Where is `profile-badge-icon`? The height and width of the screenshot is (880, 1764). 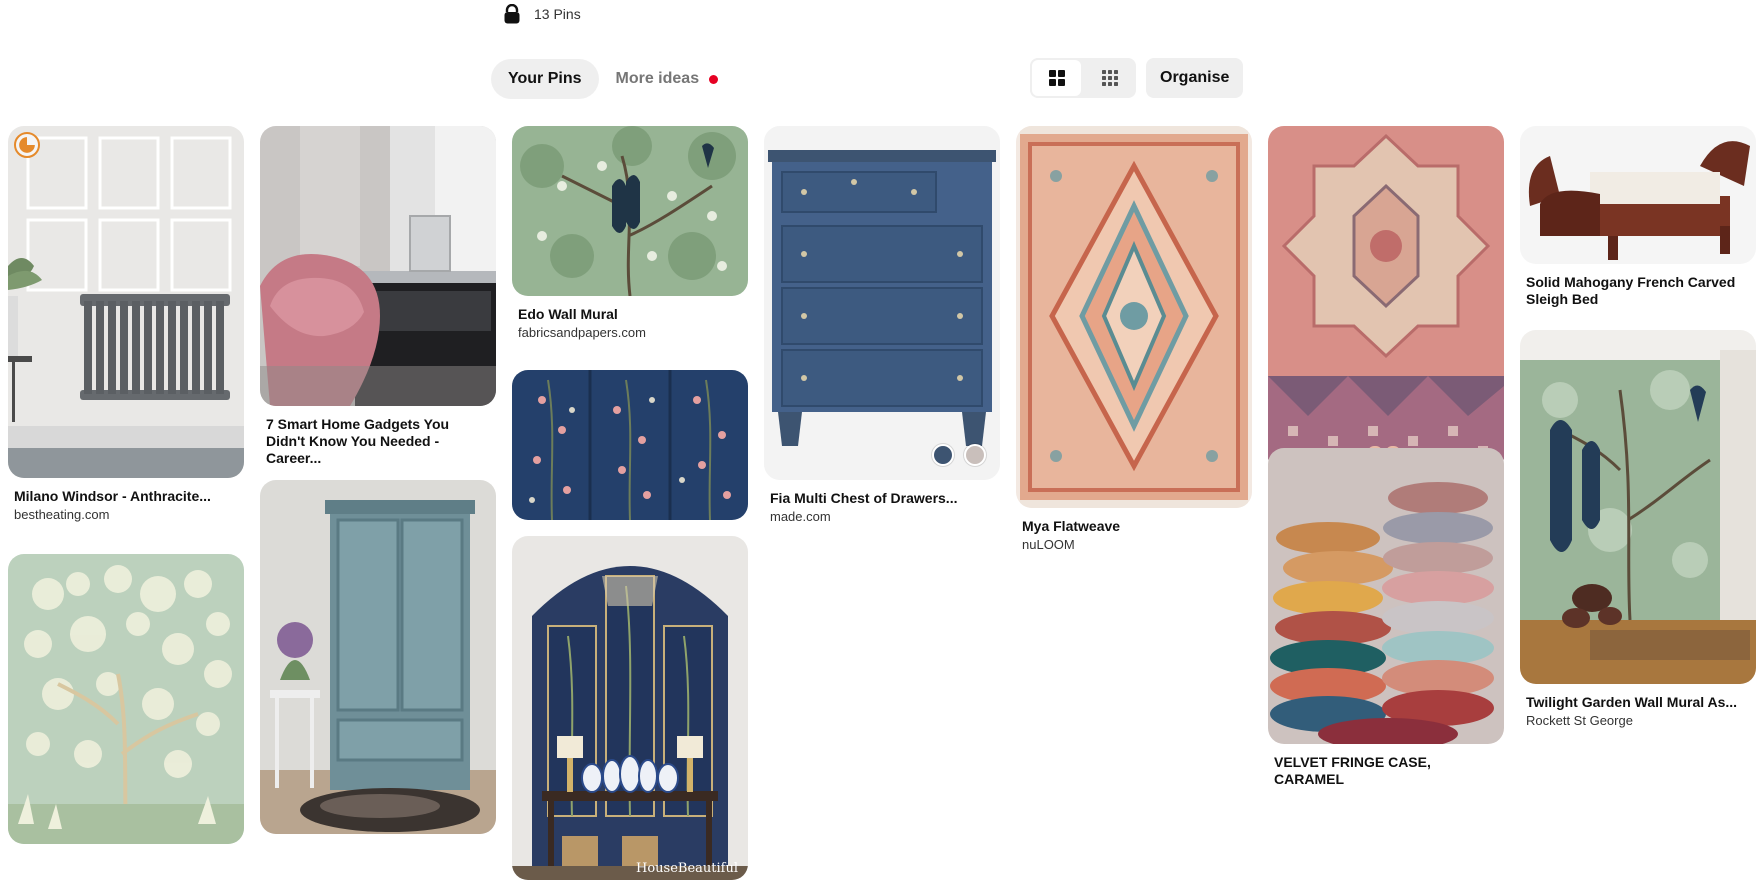
profile-badge-icon is located at coordinates (27, 145).